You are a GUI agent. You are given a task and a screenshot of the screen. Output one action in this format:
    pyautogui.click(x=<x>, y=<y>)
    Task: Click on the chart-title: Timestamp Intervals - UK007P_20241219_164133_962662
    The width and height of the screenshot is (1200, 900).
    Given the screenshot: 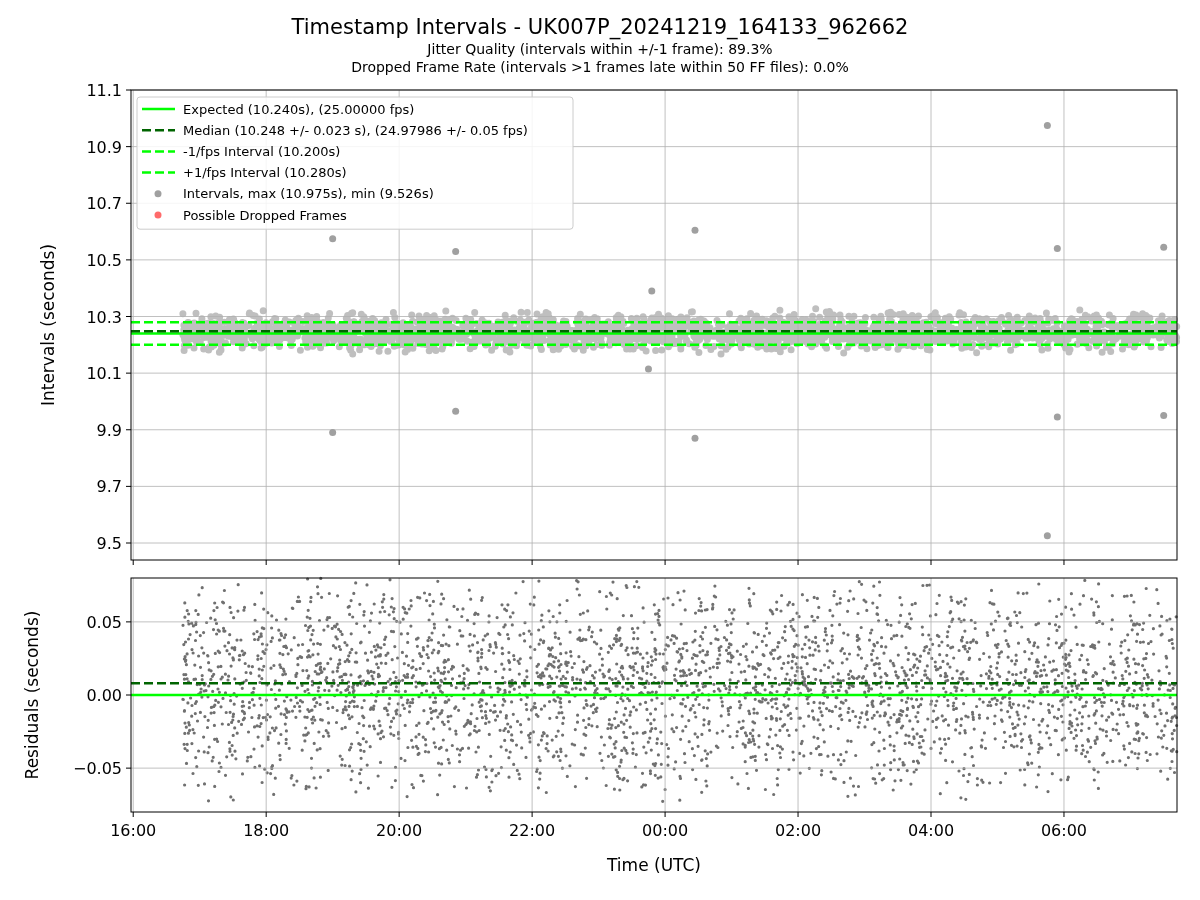 What is the action you would take?
    pyautogui.click(x=600, y=27)
    